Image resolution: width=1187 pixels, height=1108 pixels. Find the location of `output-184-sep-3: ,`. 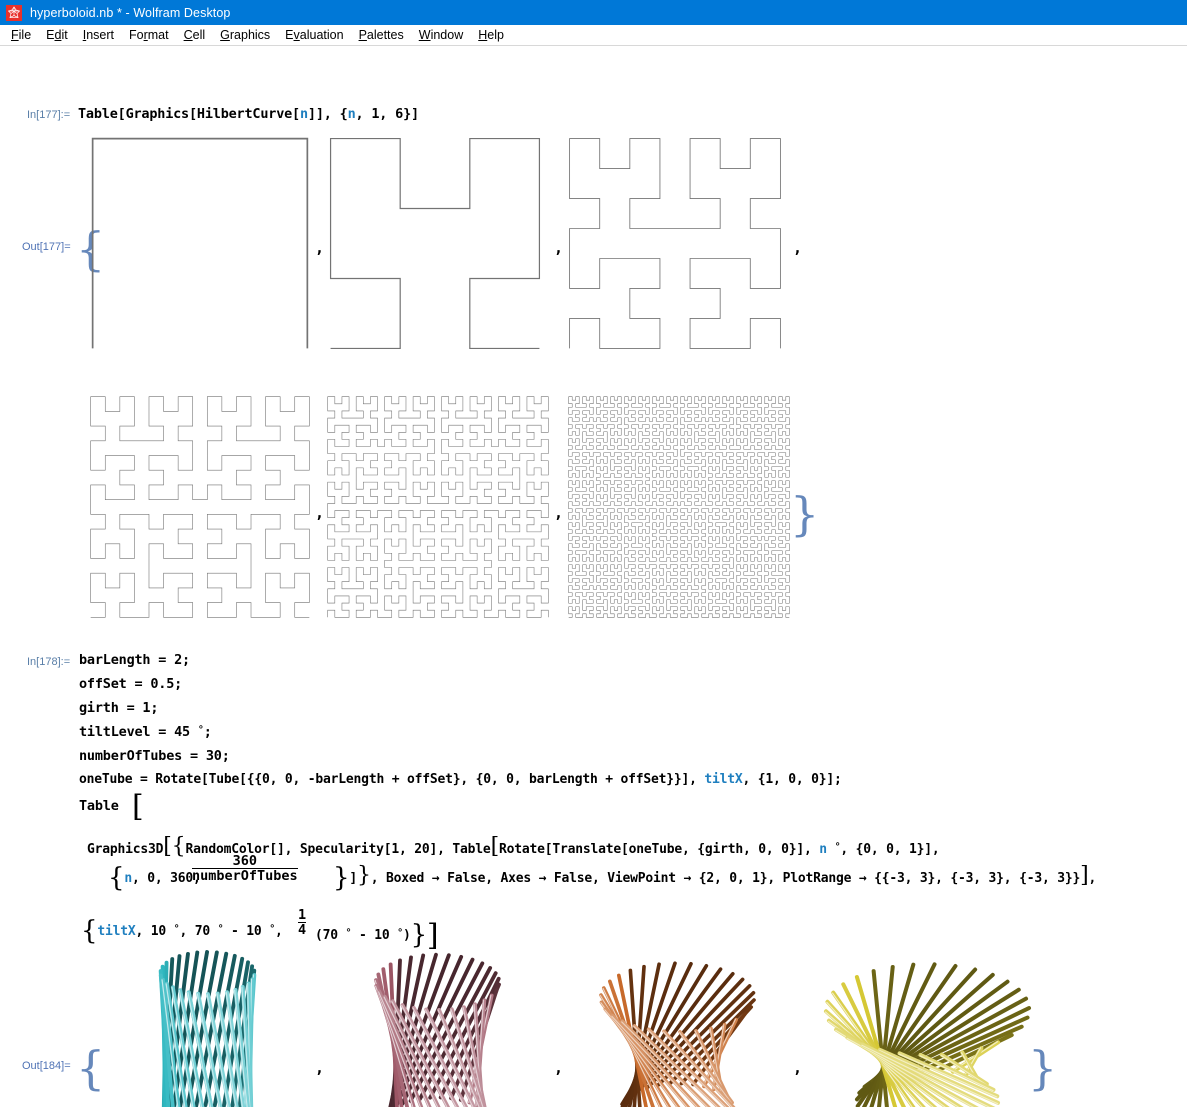

output-184-sep-3: , is located at coordinates (798, 1068).